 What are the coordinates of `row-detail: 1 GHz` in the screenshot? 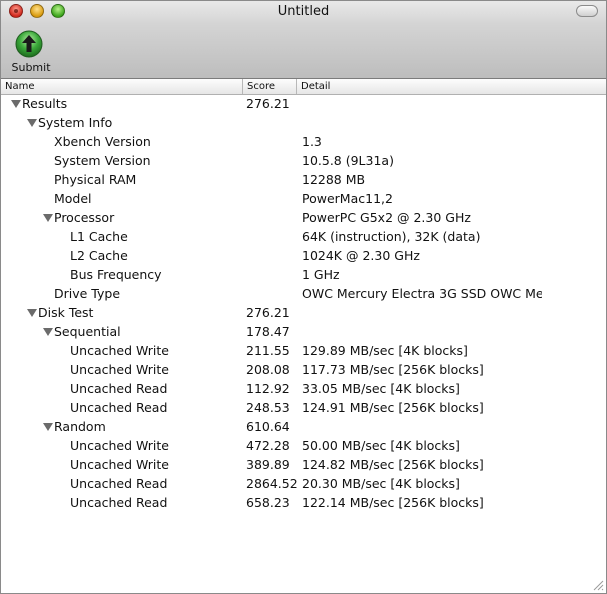 It's located at (321, 274).